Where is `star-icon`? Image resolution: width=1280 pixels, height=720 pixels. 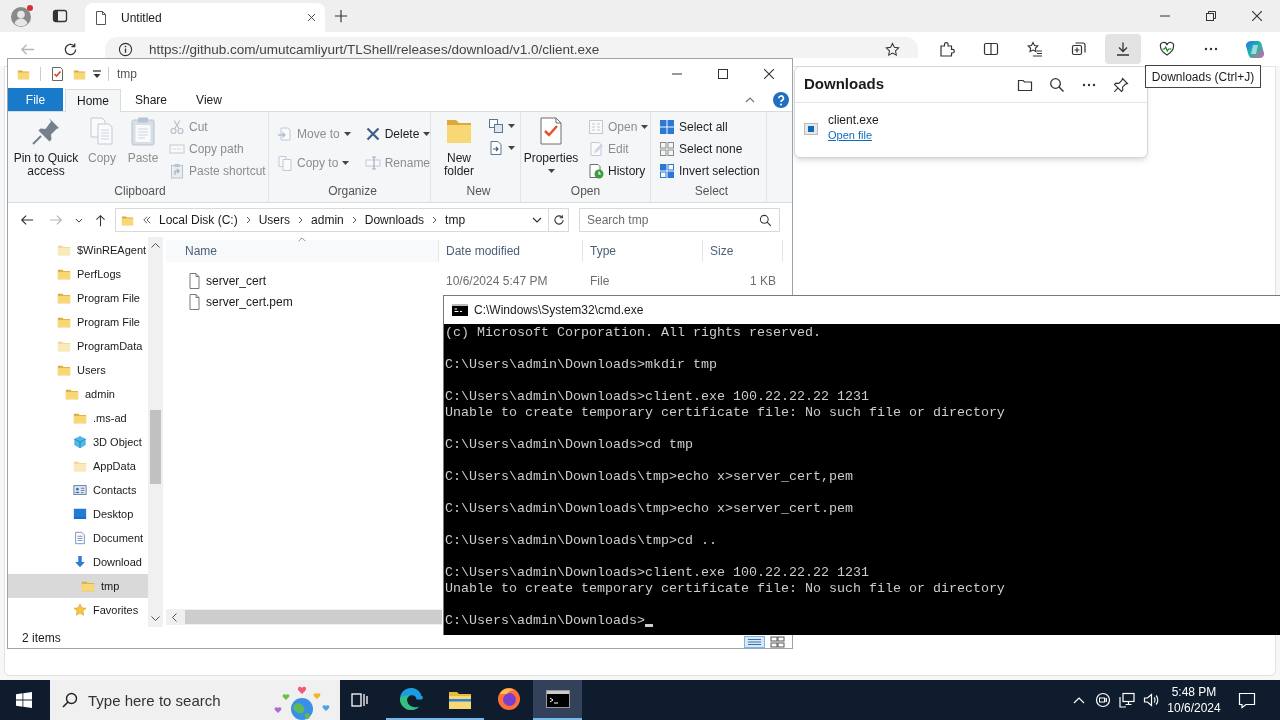
star-icon is located at coordinates (892, 49).